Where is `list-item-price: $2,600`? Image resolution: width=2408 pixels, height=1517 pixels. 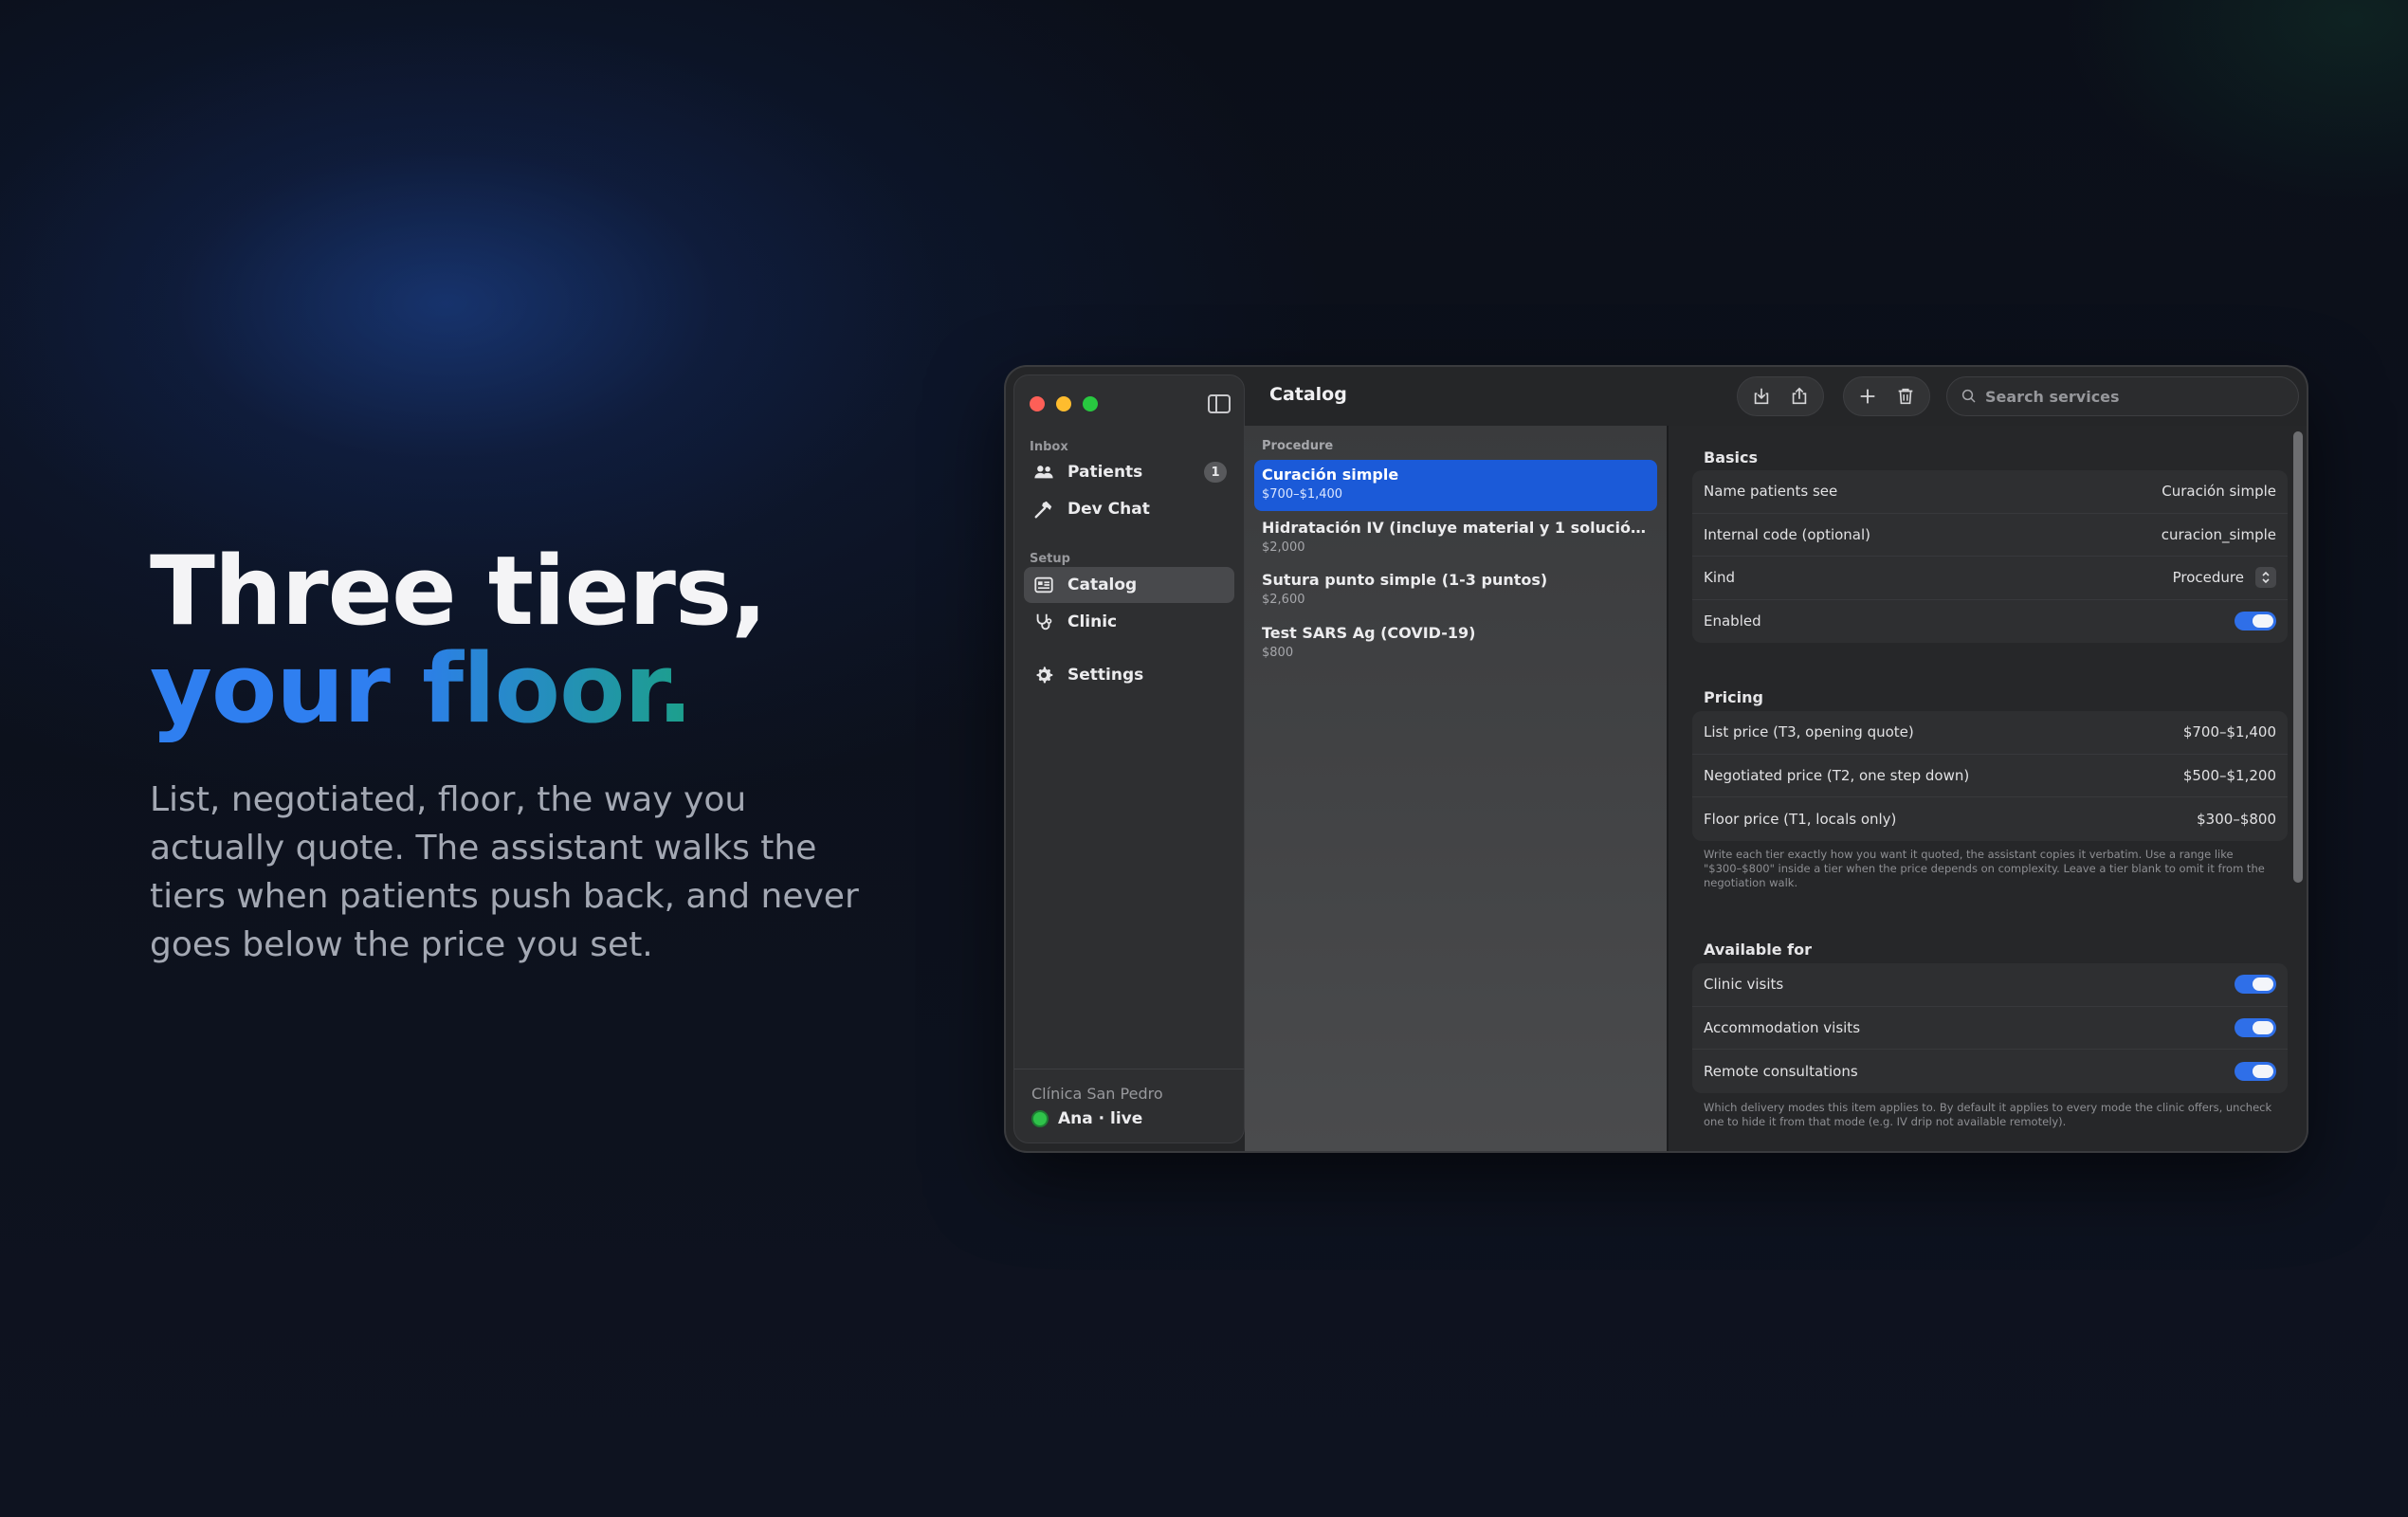 list-item-price: $2,600 is located at coordinates (1283, 600).